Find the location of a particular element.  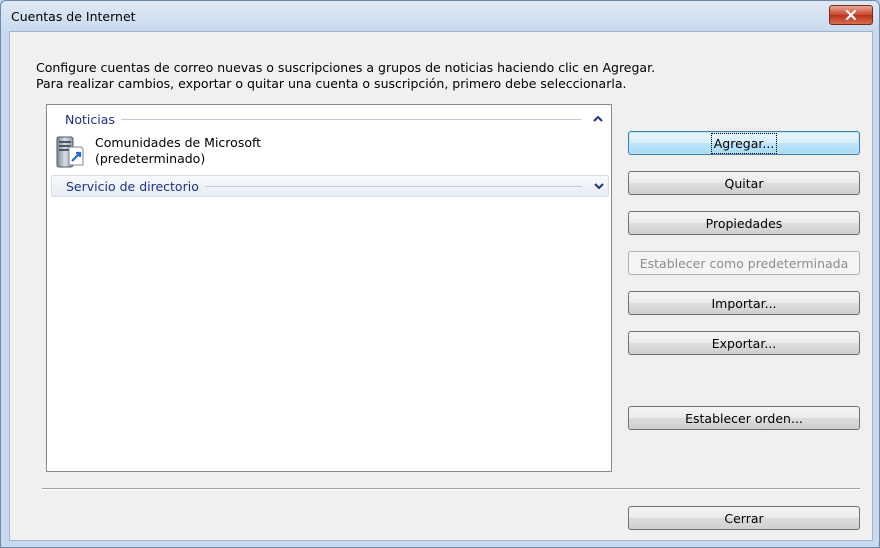

account-status: (predeterminado) is located at coordinates (150, 158).